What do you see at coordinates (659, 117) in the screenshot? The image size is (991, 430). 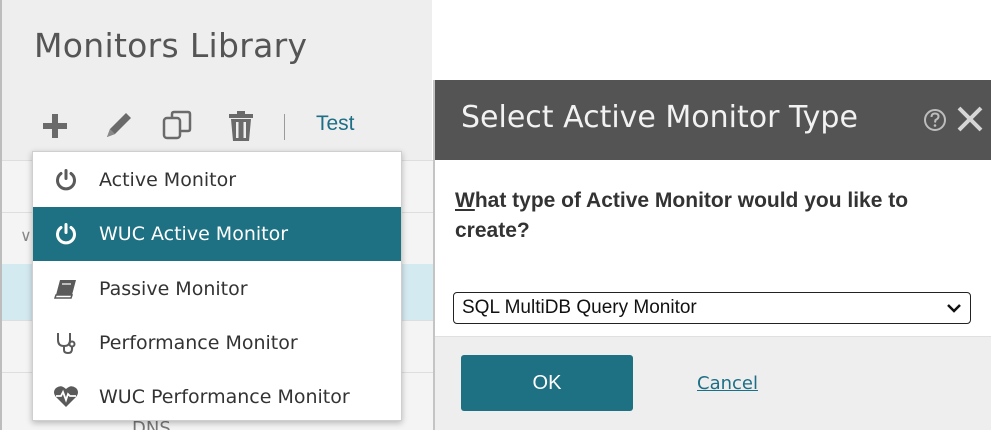 I see `dialog-title: Select Active Monitor Type` at bounding box center [659, 117].